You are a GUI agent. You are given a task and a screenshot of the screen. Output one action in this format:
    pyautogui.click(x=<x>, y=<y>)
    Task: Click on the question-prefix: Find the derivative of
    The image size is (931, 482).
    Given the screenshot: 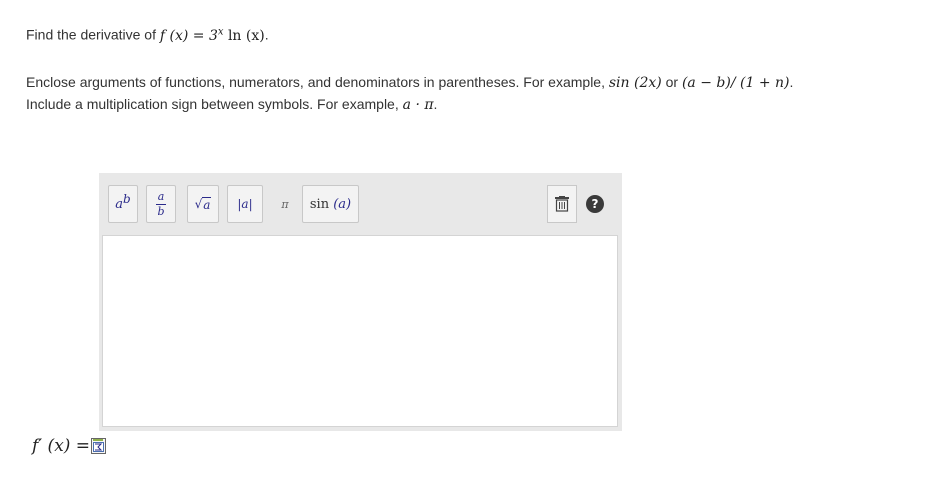 What is the action you would take?
    pyautogui.click(x=93, y=34)
    